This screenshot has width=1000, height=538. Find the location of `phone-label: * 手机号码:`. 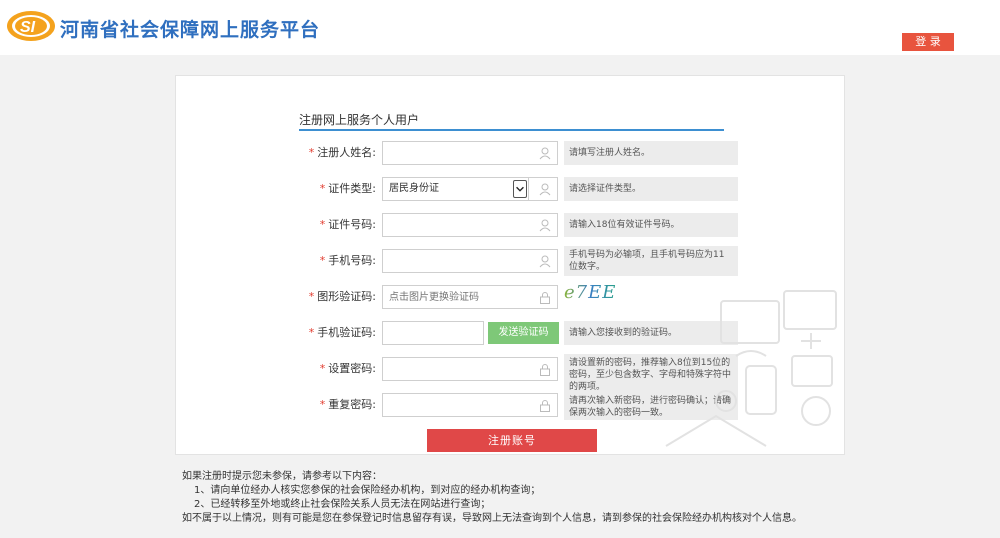

phone-label: * 手机号码: is located at coordinates (347, 260).